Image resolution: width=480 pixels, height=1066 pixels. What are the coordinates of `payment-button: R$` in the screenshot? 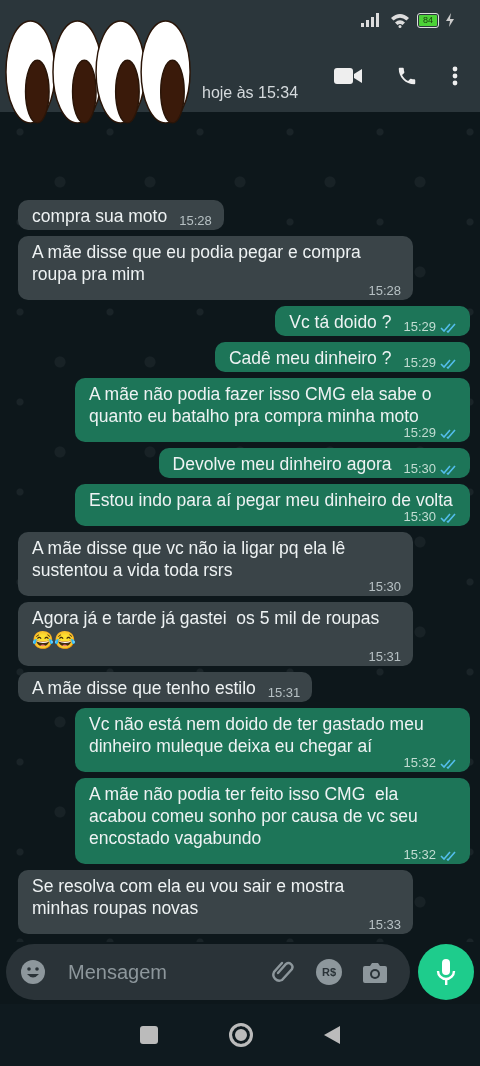 It's located at (329, 972).